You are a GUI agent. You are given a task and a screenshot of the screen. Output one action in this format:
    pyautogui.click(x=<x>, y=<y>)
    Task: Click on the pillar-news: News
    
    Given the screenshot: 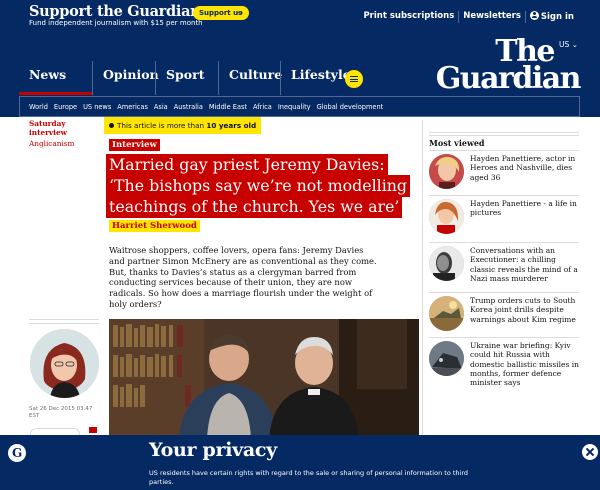 What is the action you would take?
    pyautogui.click(x=55, y=78)
    